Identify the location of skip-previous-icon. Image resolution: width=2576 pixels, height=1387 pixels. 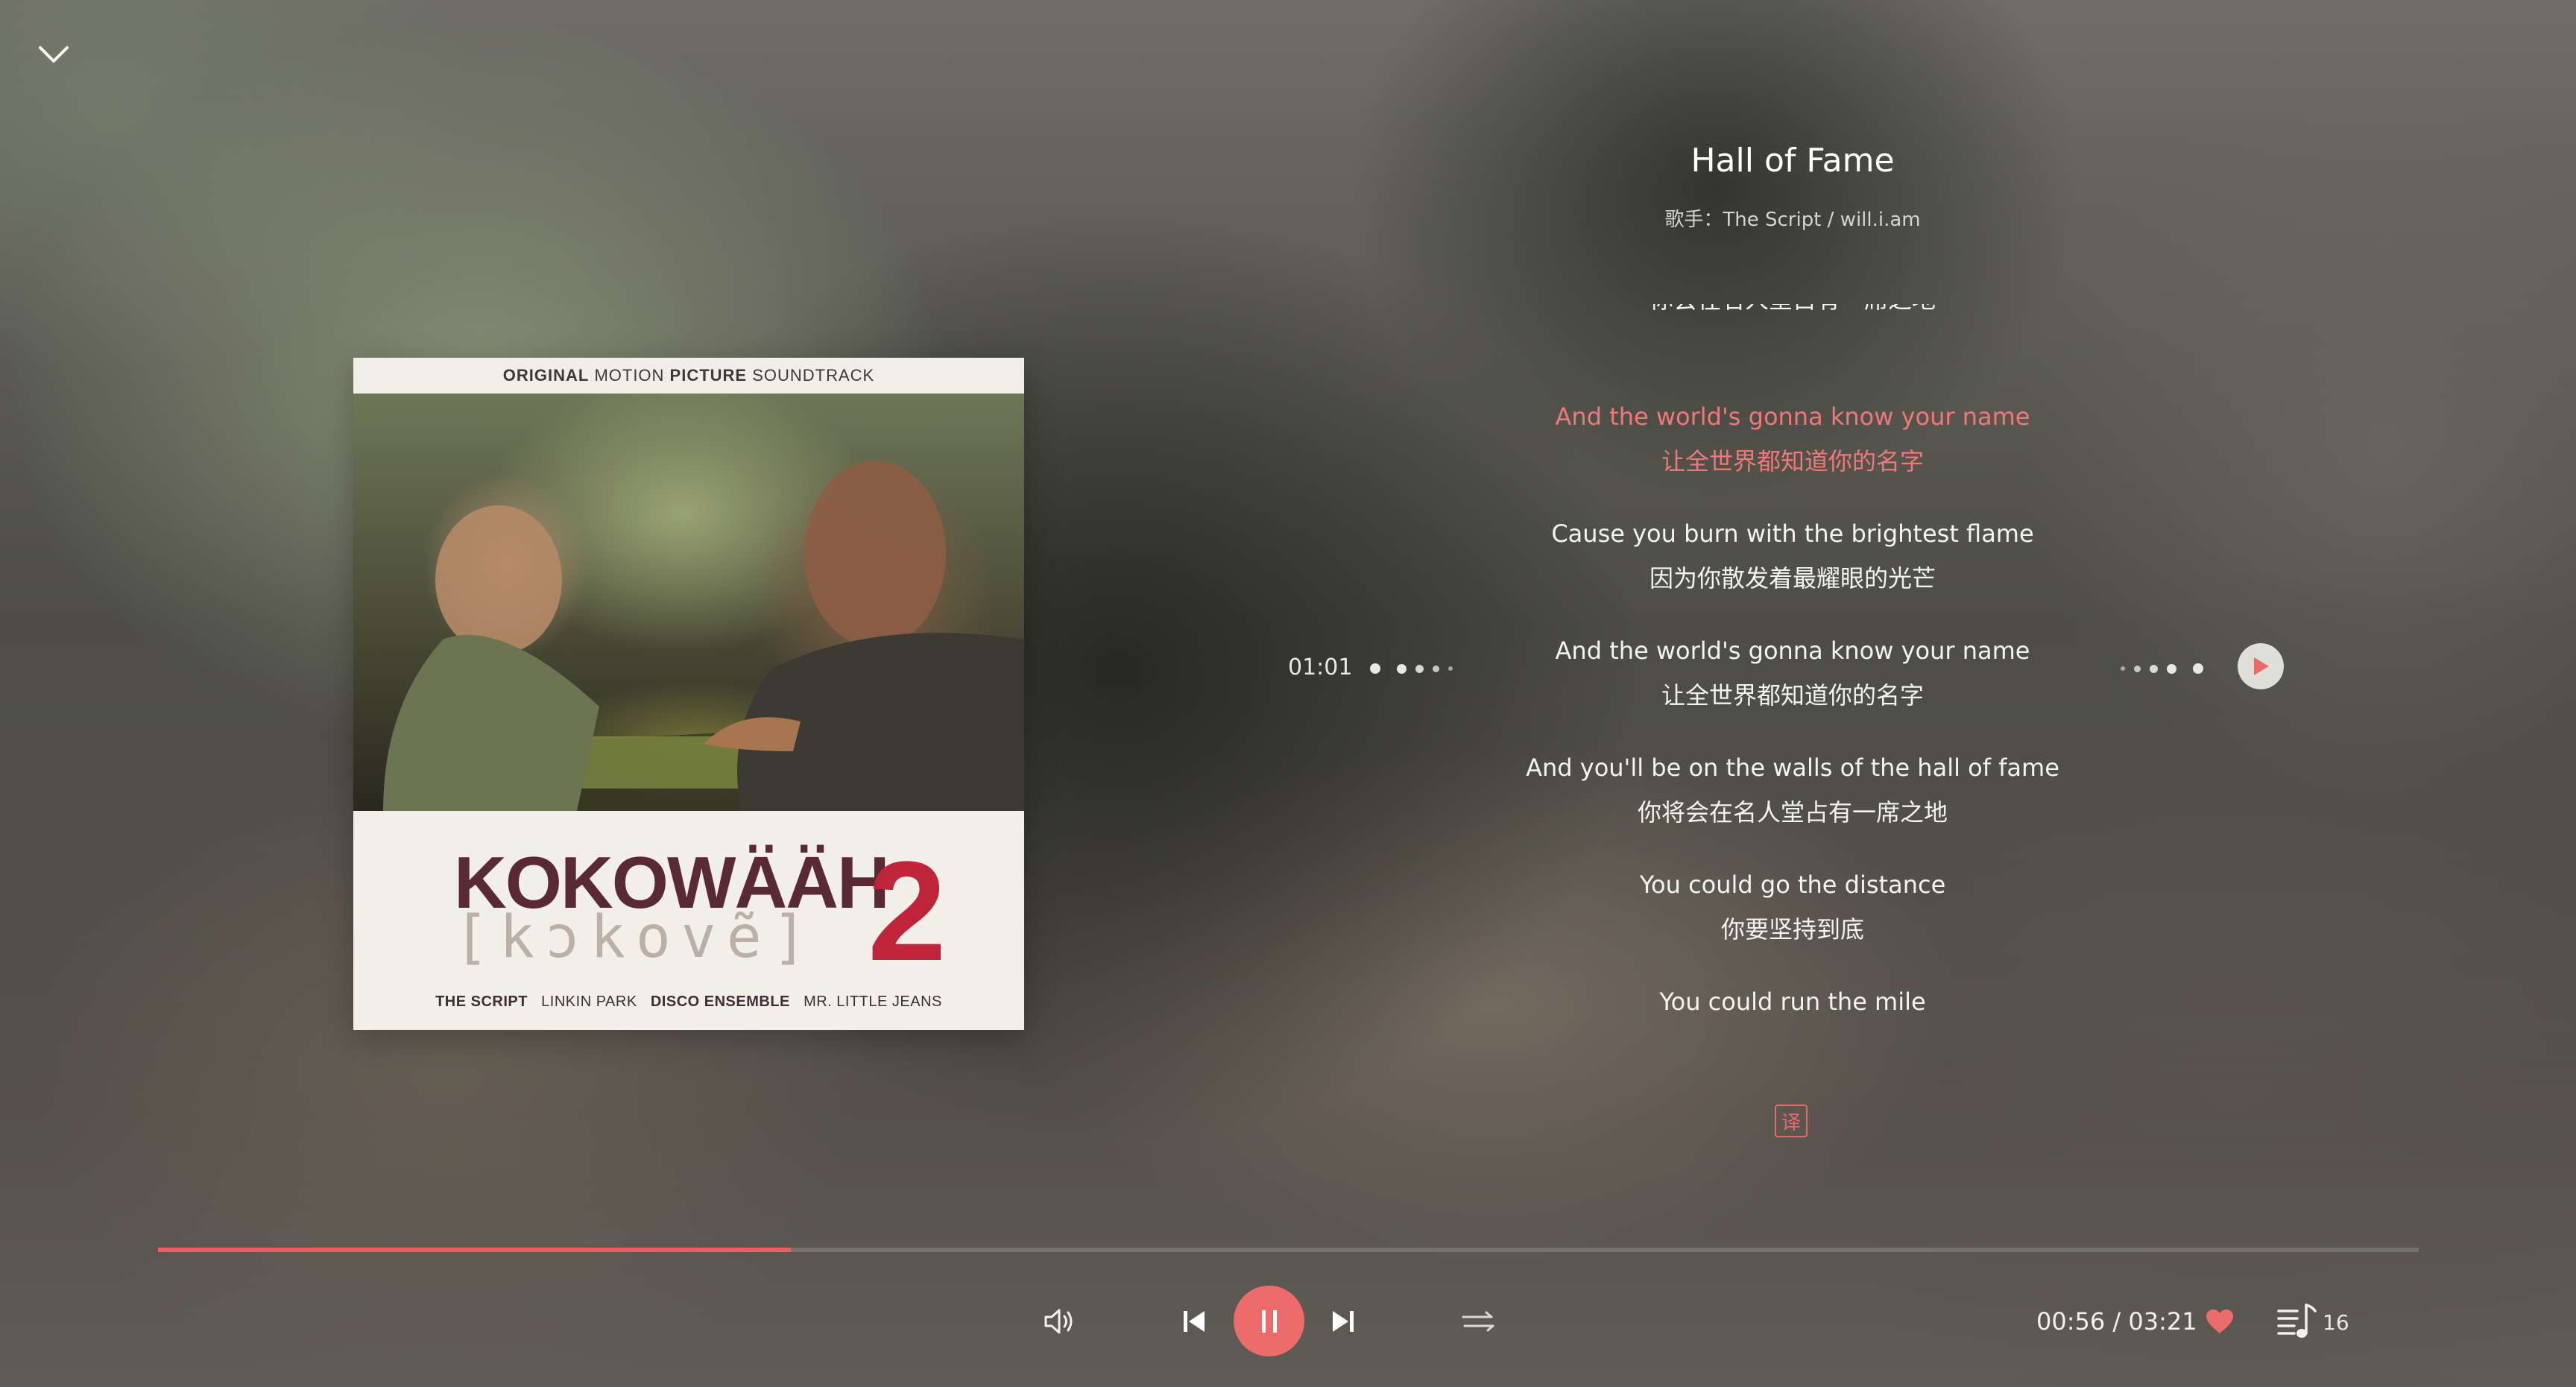
(1194, 1321).